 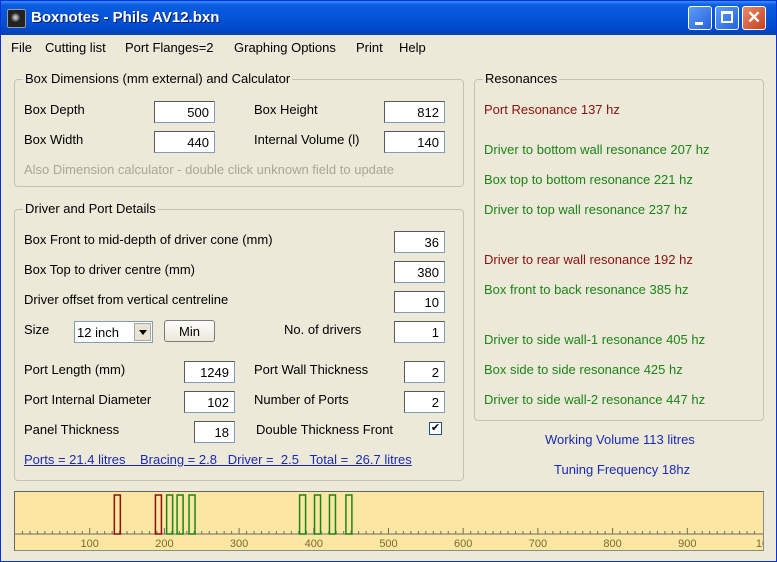 What do you see at coordinates (286, 109) in the screenshot?
I see `box-height-label: Box Height` at bounding box center [286, 109].